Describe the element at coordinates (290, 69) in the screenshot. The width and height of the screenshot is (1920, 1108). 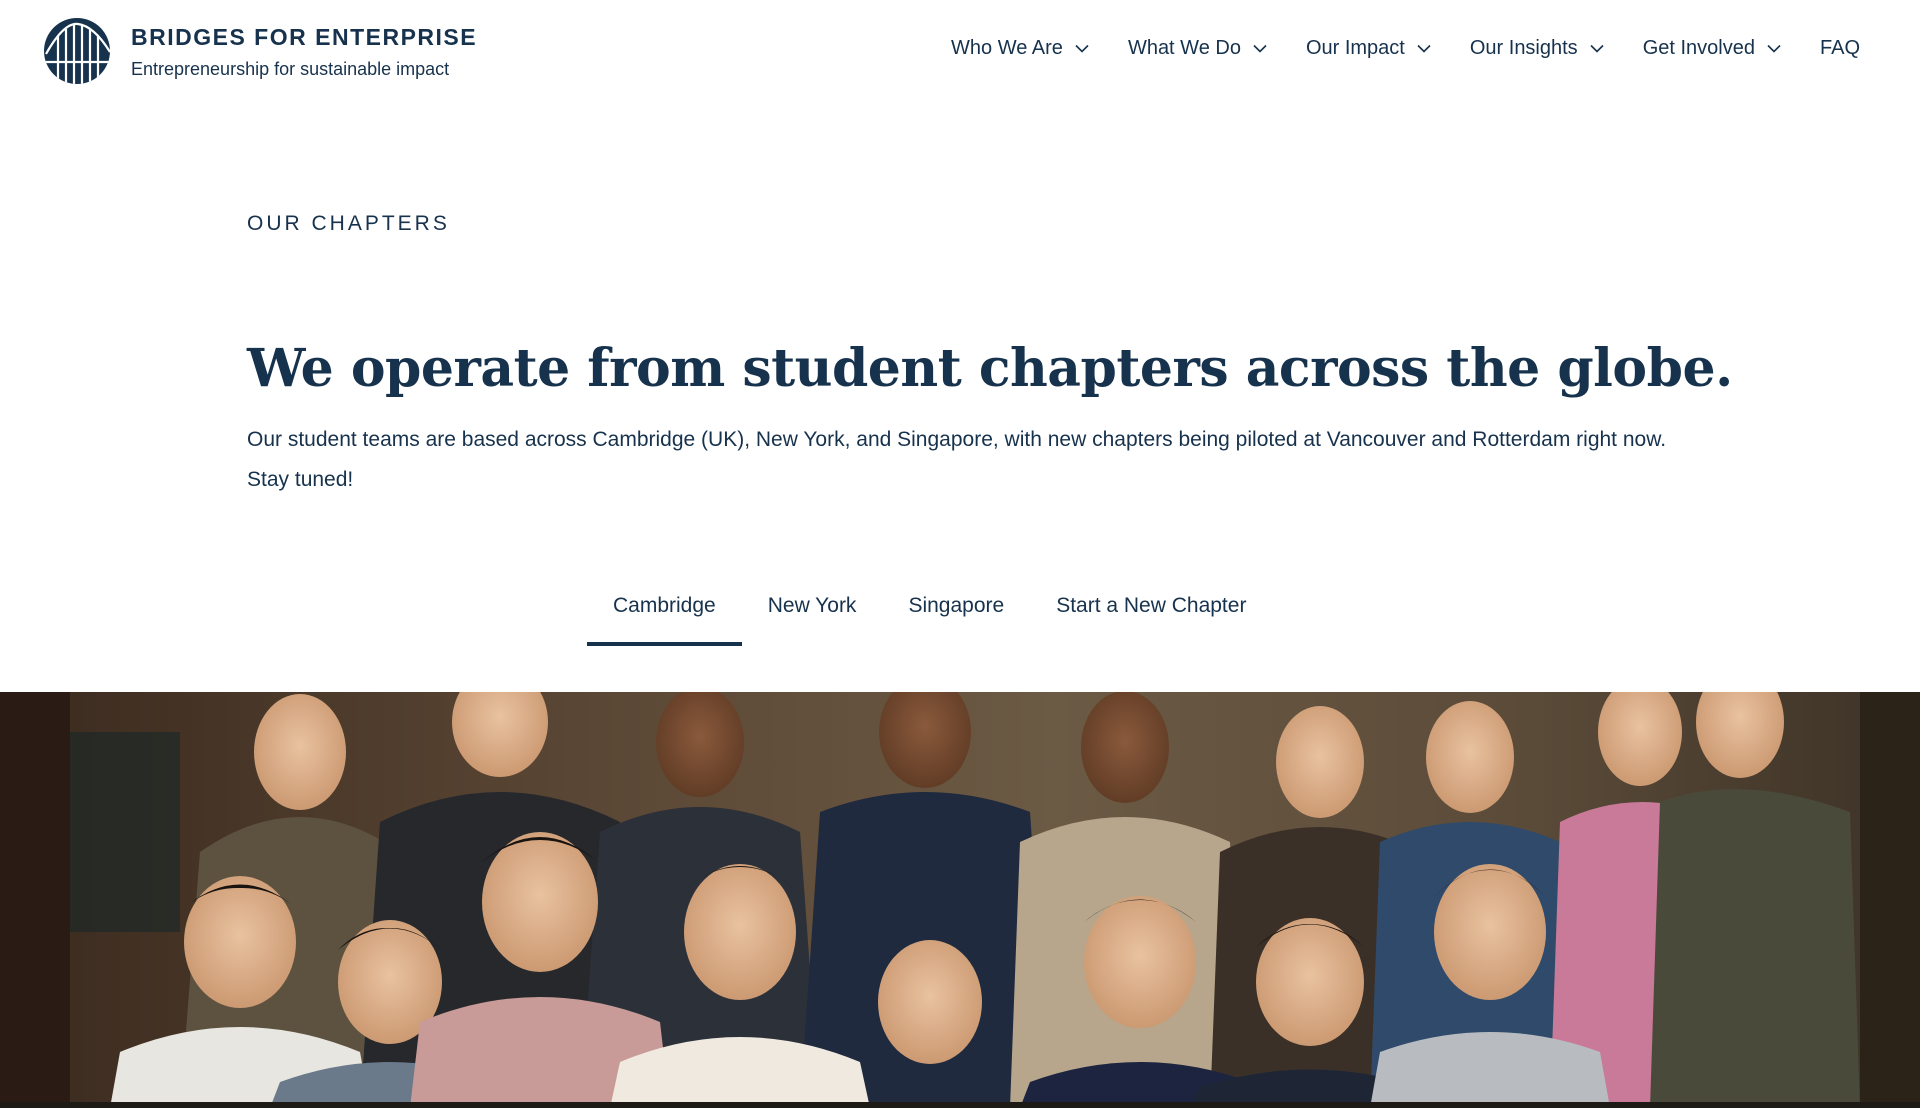
I see `brand-tagline: Entrepreneurship for sustainable impact` at that location.